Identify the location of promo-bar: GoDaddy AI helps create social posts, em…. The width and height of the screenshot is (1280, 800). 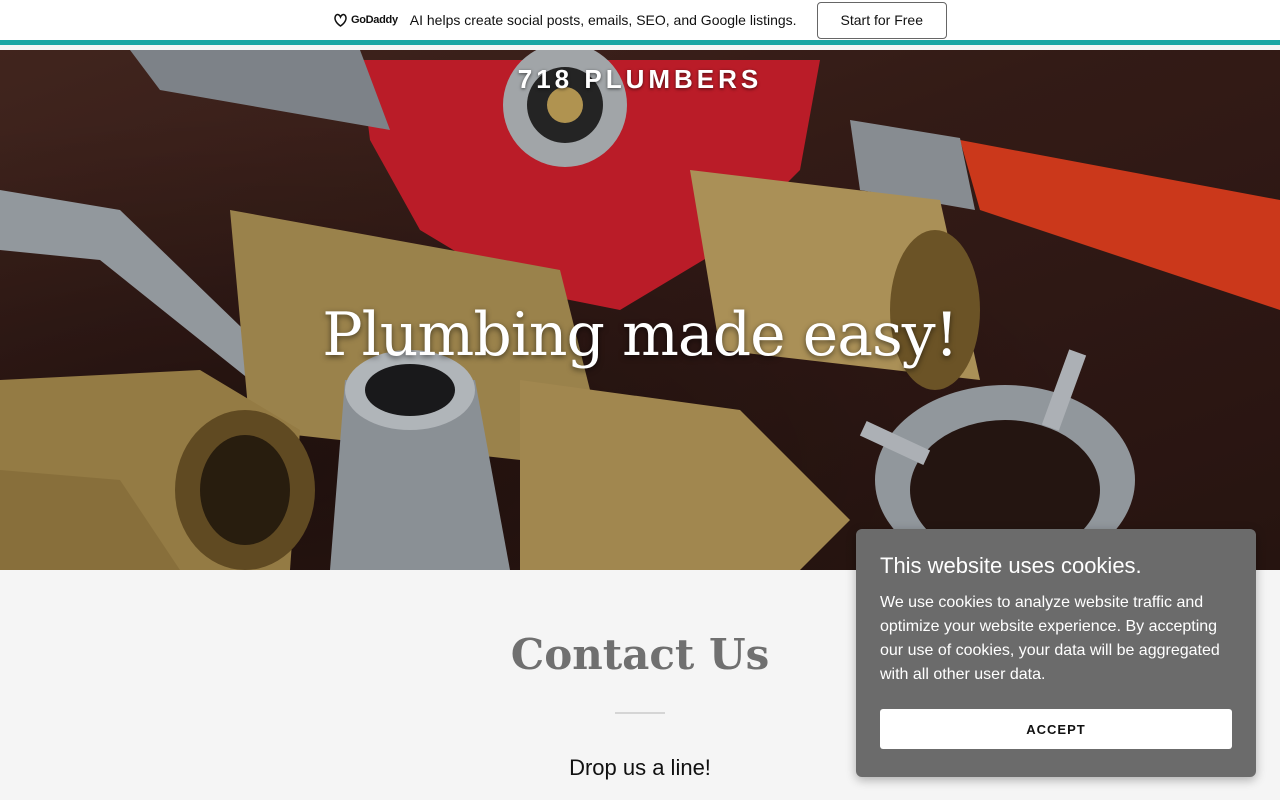
(640, 22).